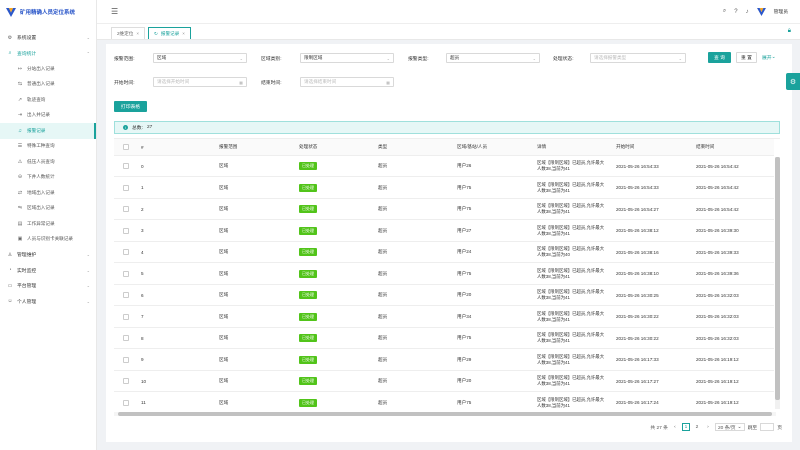 The width and height of the screenshot is (800, 450). I want to click on page-button: 2, so click(697, 427).